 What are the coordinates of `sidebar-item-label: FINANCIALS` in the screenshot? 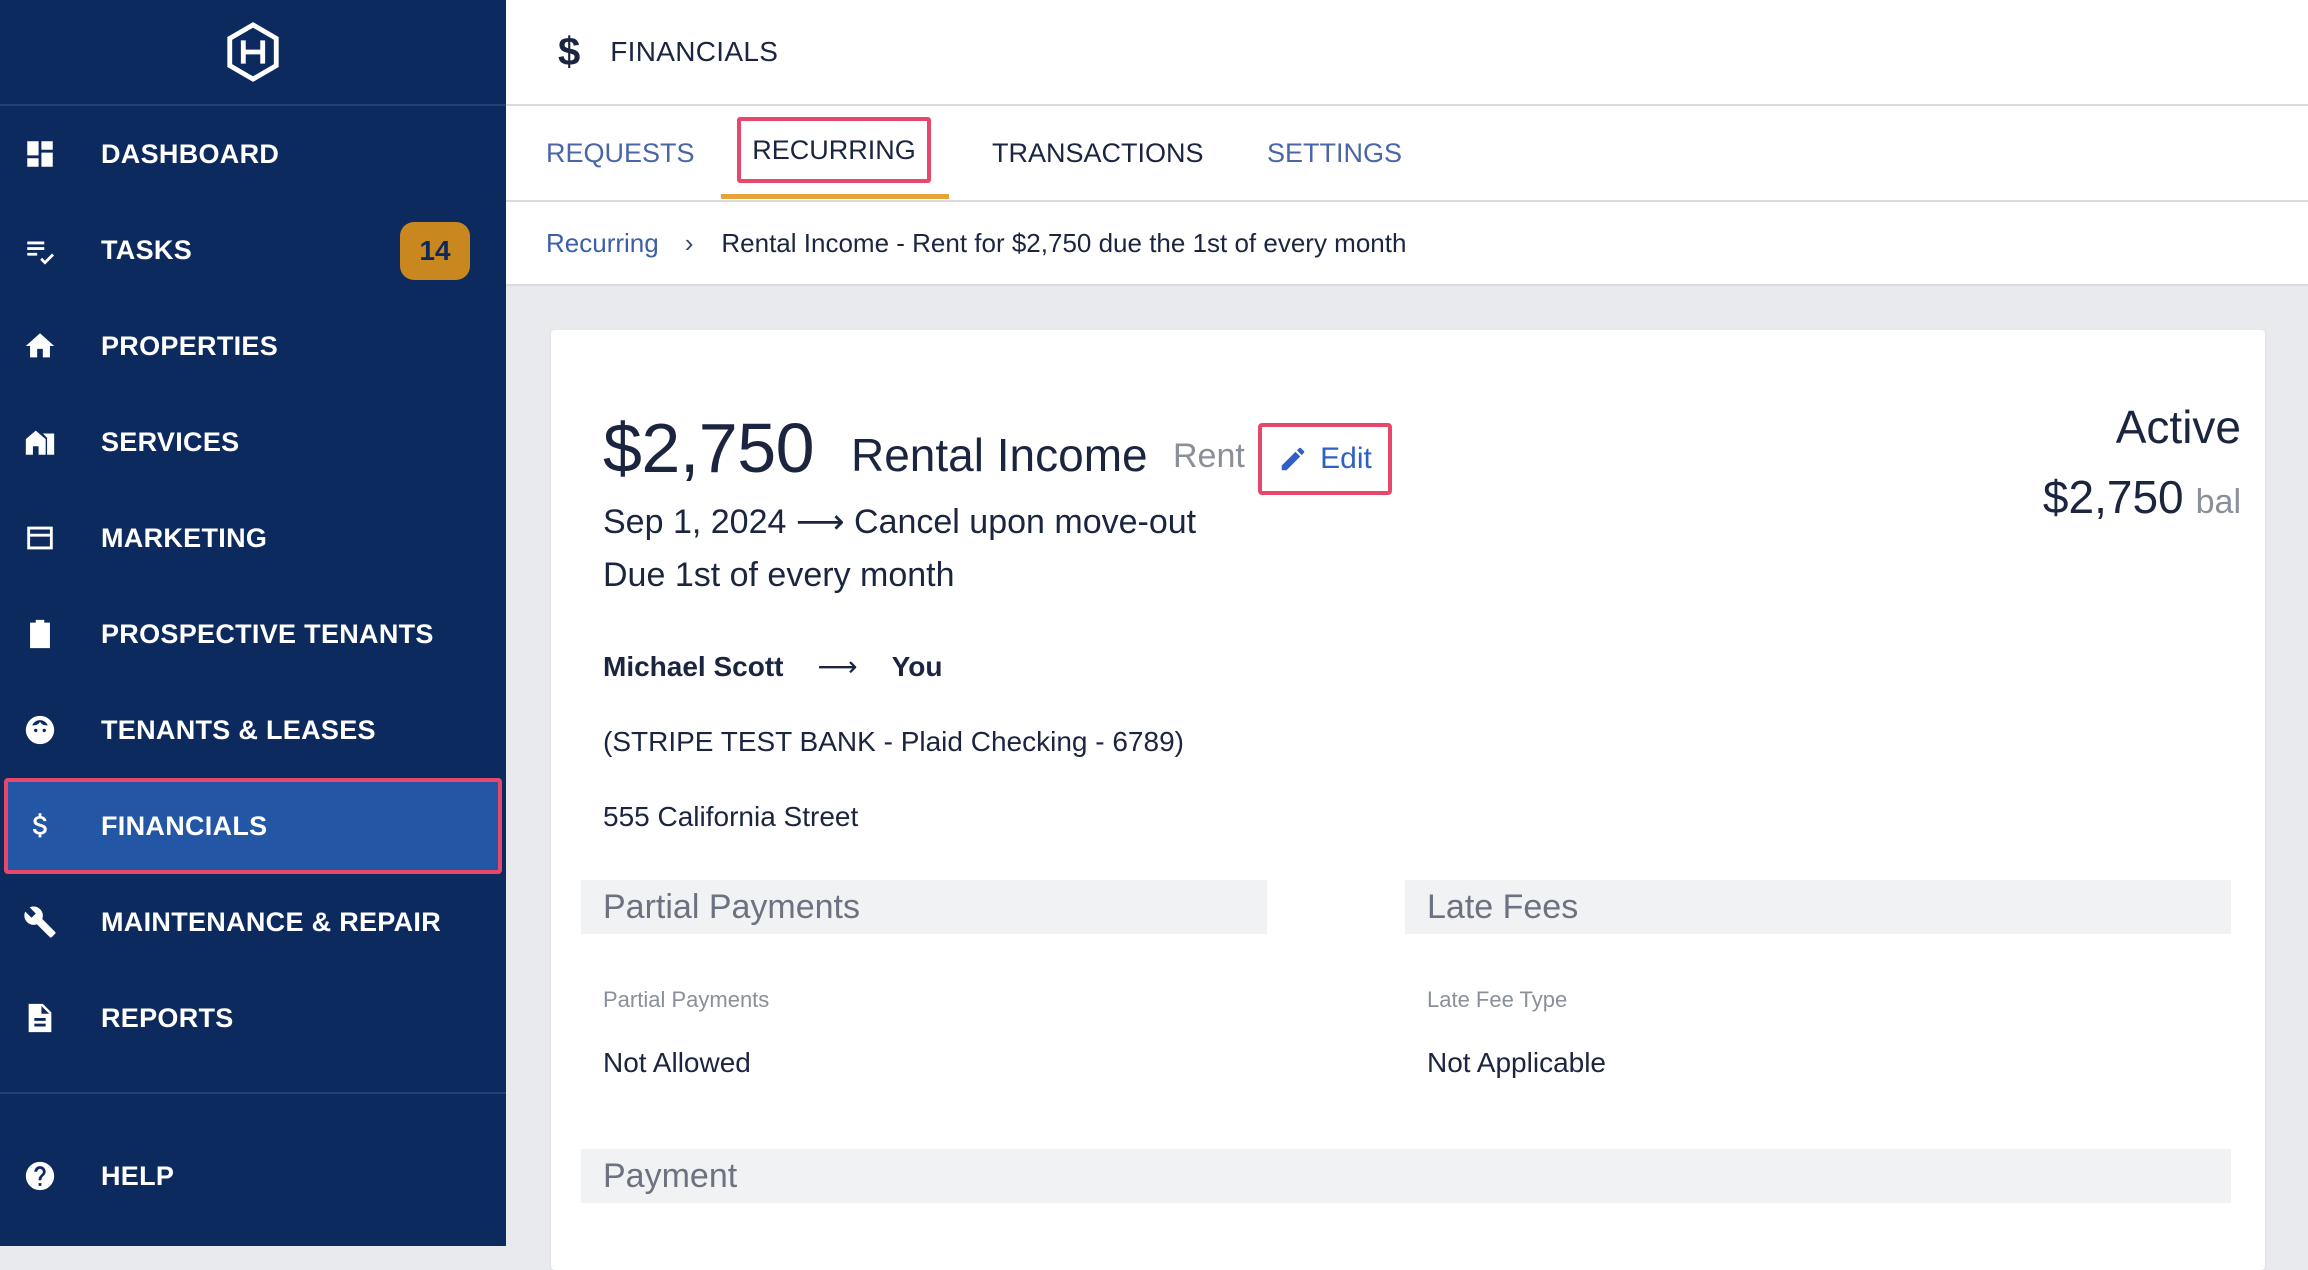 It's located at (184, 825).